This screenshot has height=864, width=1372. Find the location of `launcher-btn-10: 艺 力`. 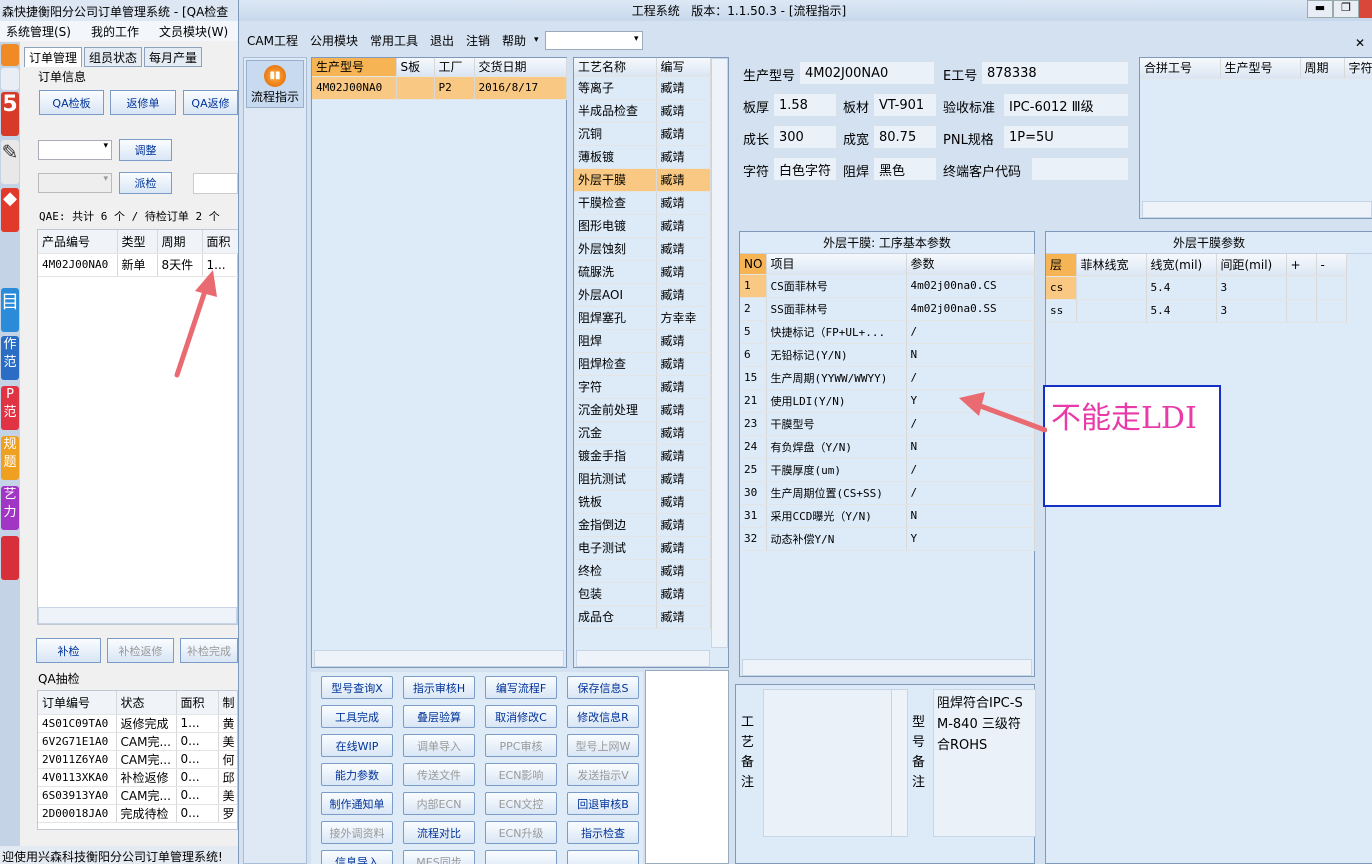

launcher-btn-10: 艺 力 is located at coordinates (10, 508).